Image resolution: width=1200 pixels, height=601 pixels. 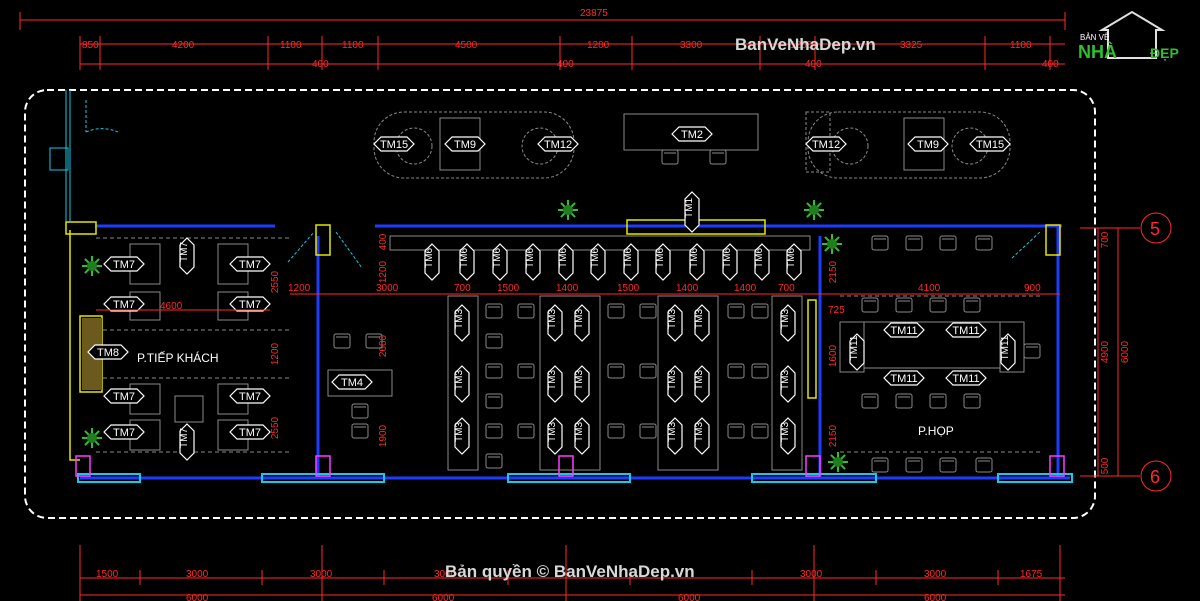 I want to click on overall-dimension: 23875, so click(x=594, y=13).